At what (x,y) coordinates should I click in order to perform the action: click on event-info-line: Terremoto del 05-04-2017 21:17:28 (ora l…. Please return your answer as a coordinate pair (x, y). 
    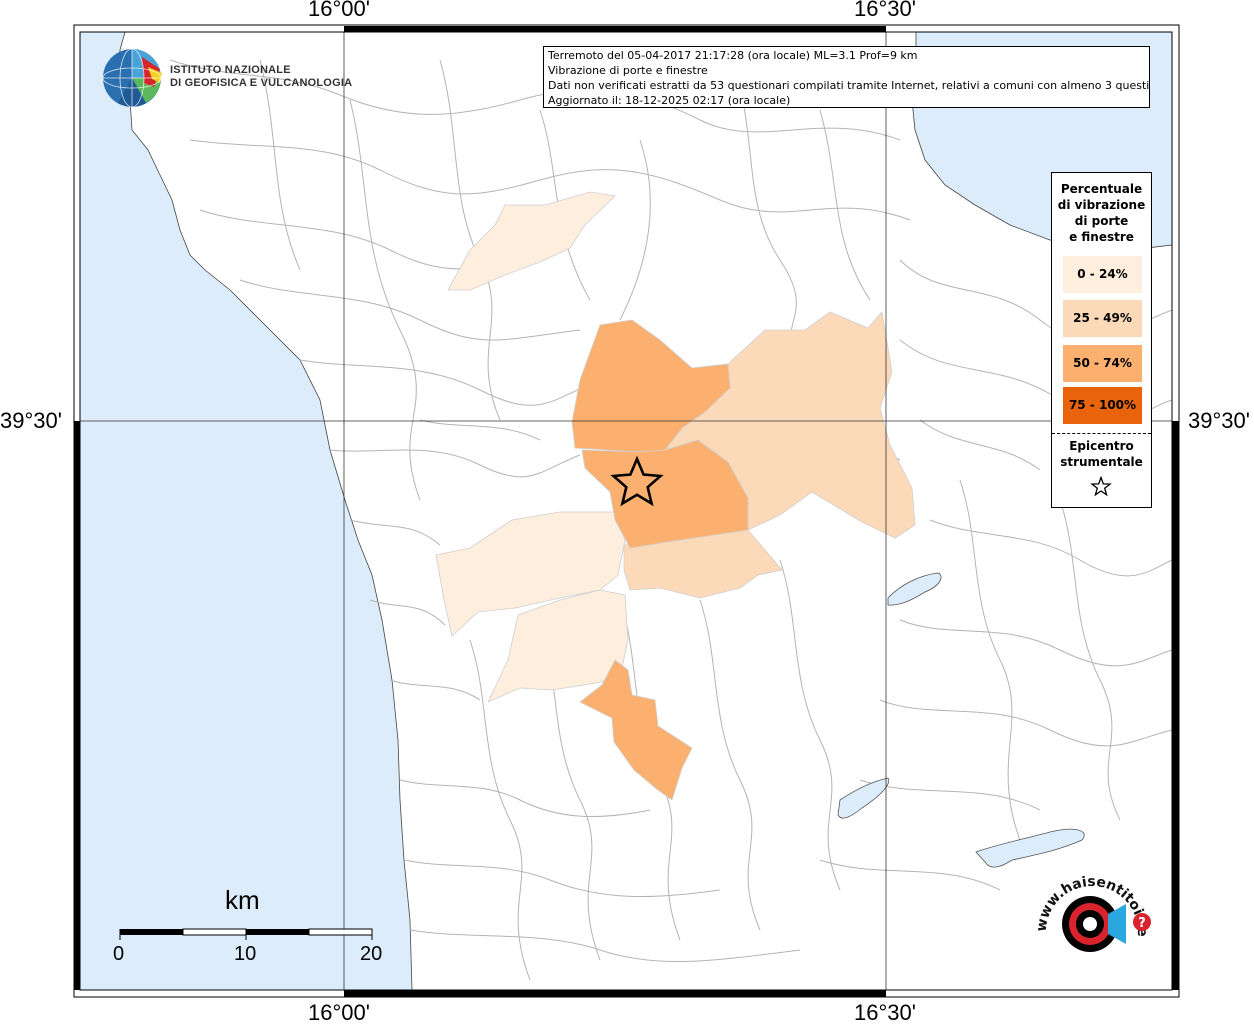
    Looking at the image, I should click on (733, 55).